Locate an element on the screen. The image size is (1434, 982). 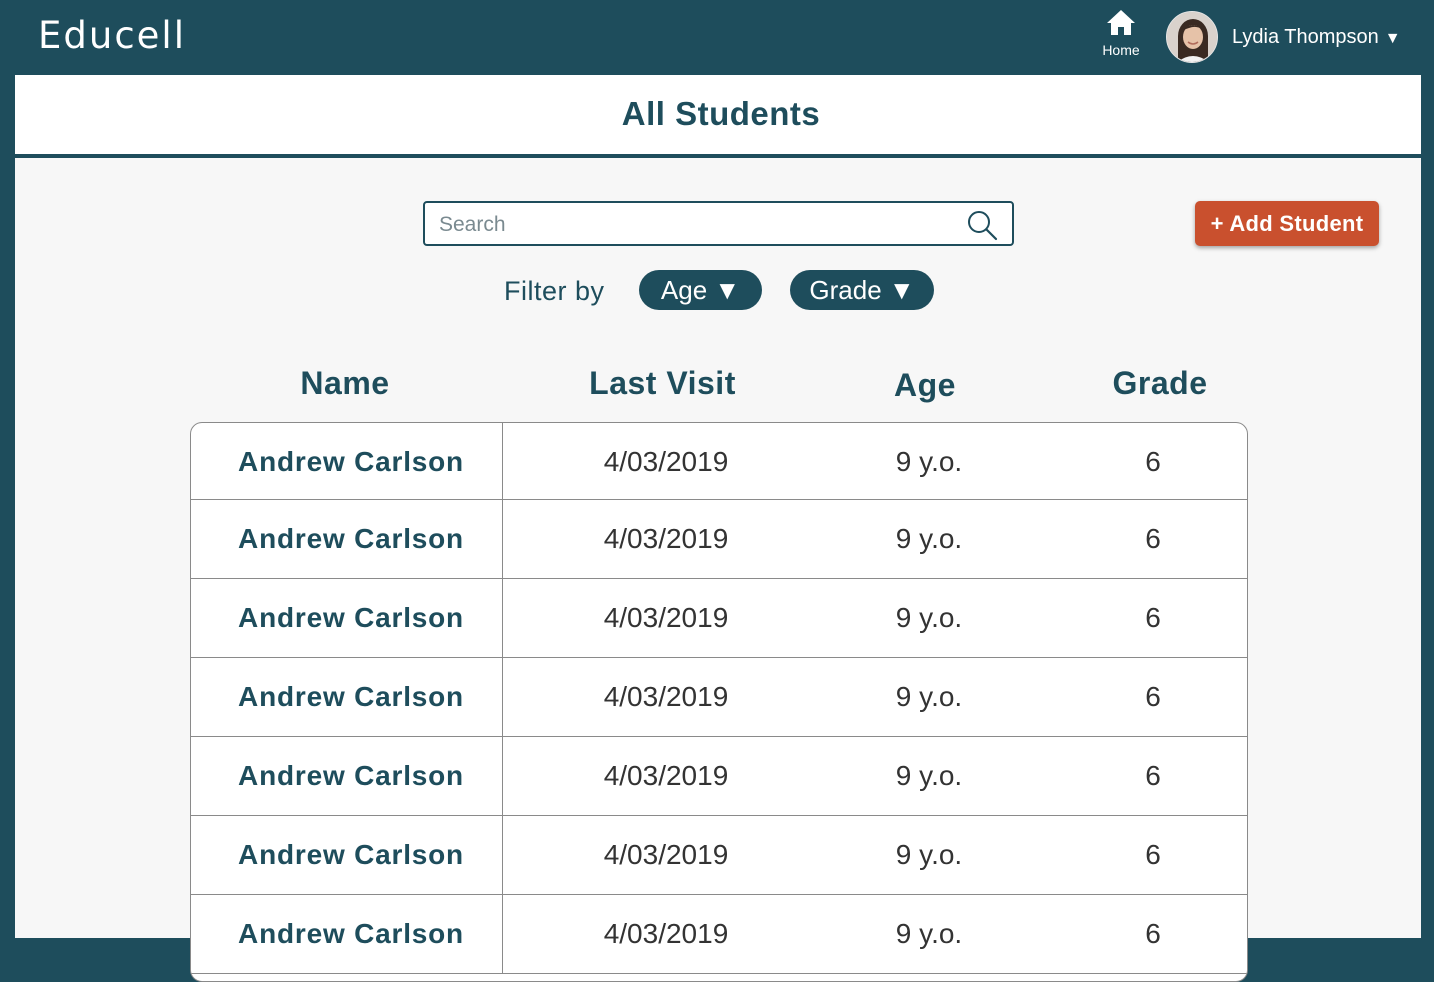
column-header-grade: Grade is located at coordinates (1160, 383).